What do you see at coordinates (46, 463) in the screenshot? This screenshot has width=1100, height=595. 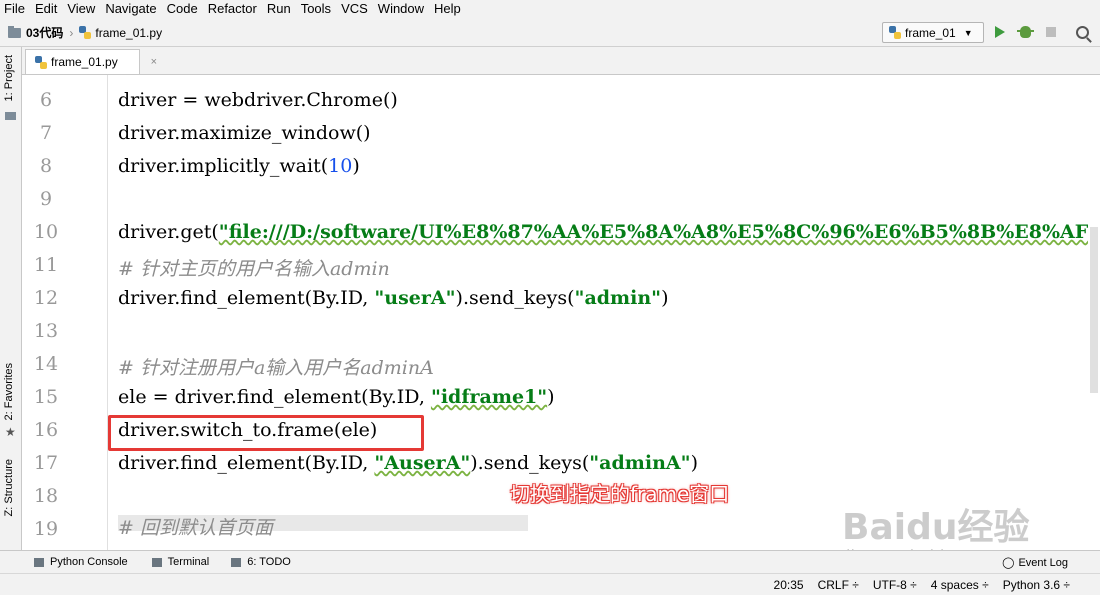 I see `line-number: 17` at bounding box center [46, 463].